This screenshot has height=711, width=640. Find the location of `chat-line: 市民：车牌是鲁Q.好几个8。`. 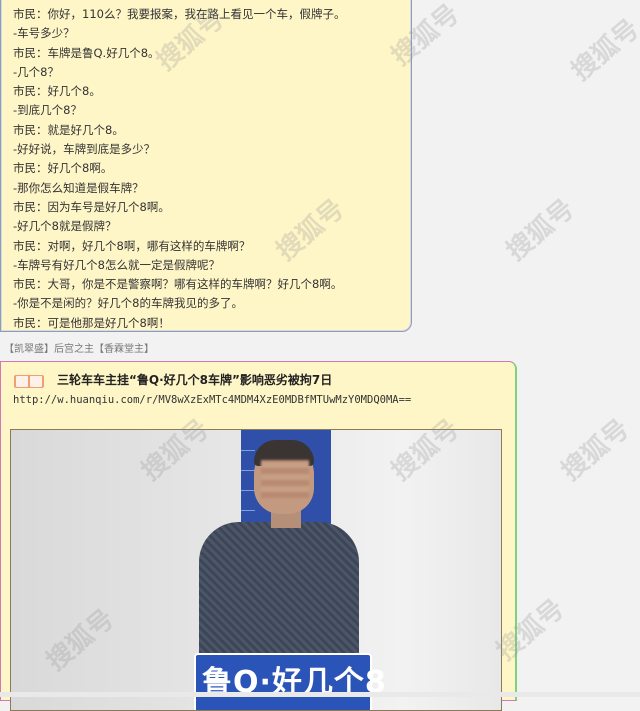

chat-line: 市民：车牌是鲁Q.好几个8。 is located at coordinates (86, 52).